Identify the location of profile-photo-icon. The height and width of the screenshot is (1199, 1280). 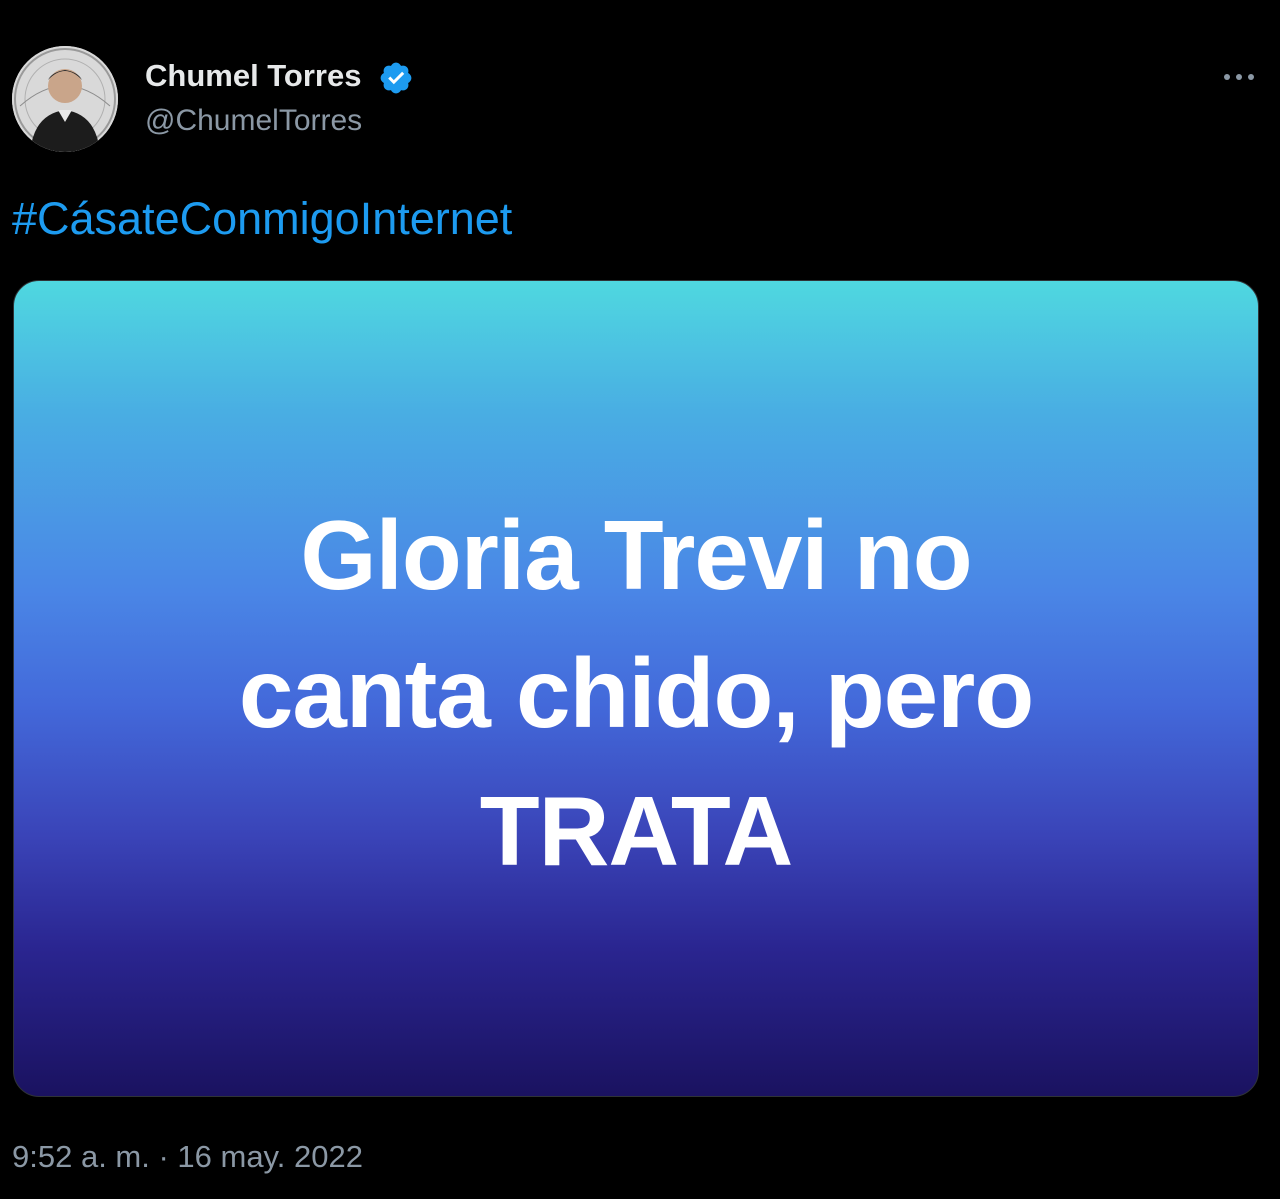
(65, 99).